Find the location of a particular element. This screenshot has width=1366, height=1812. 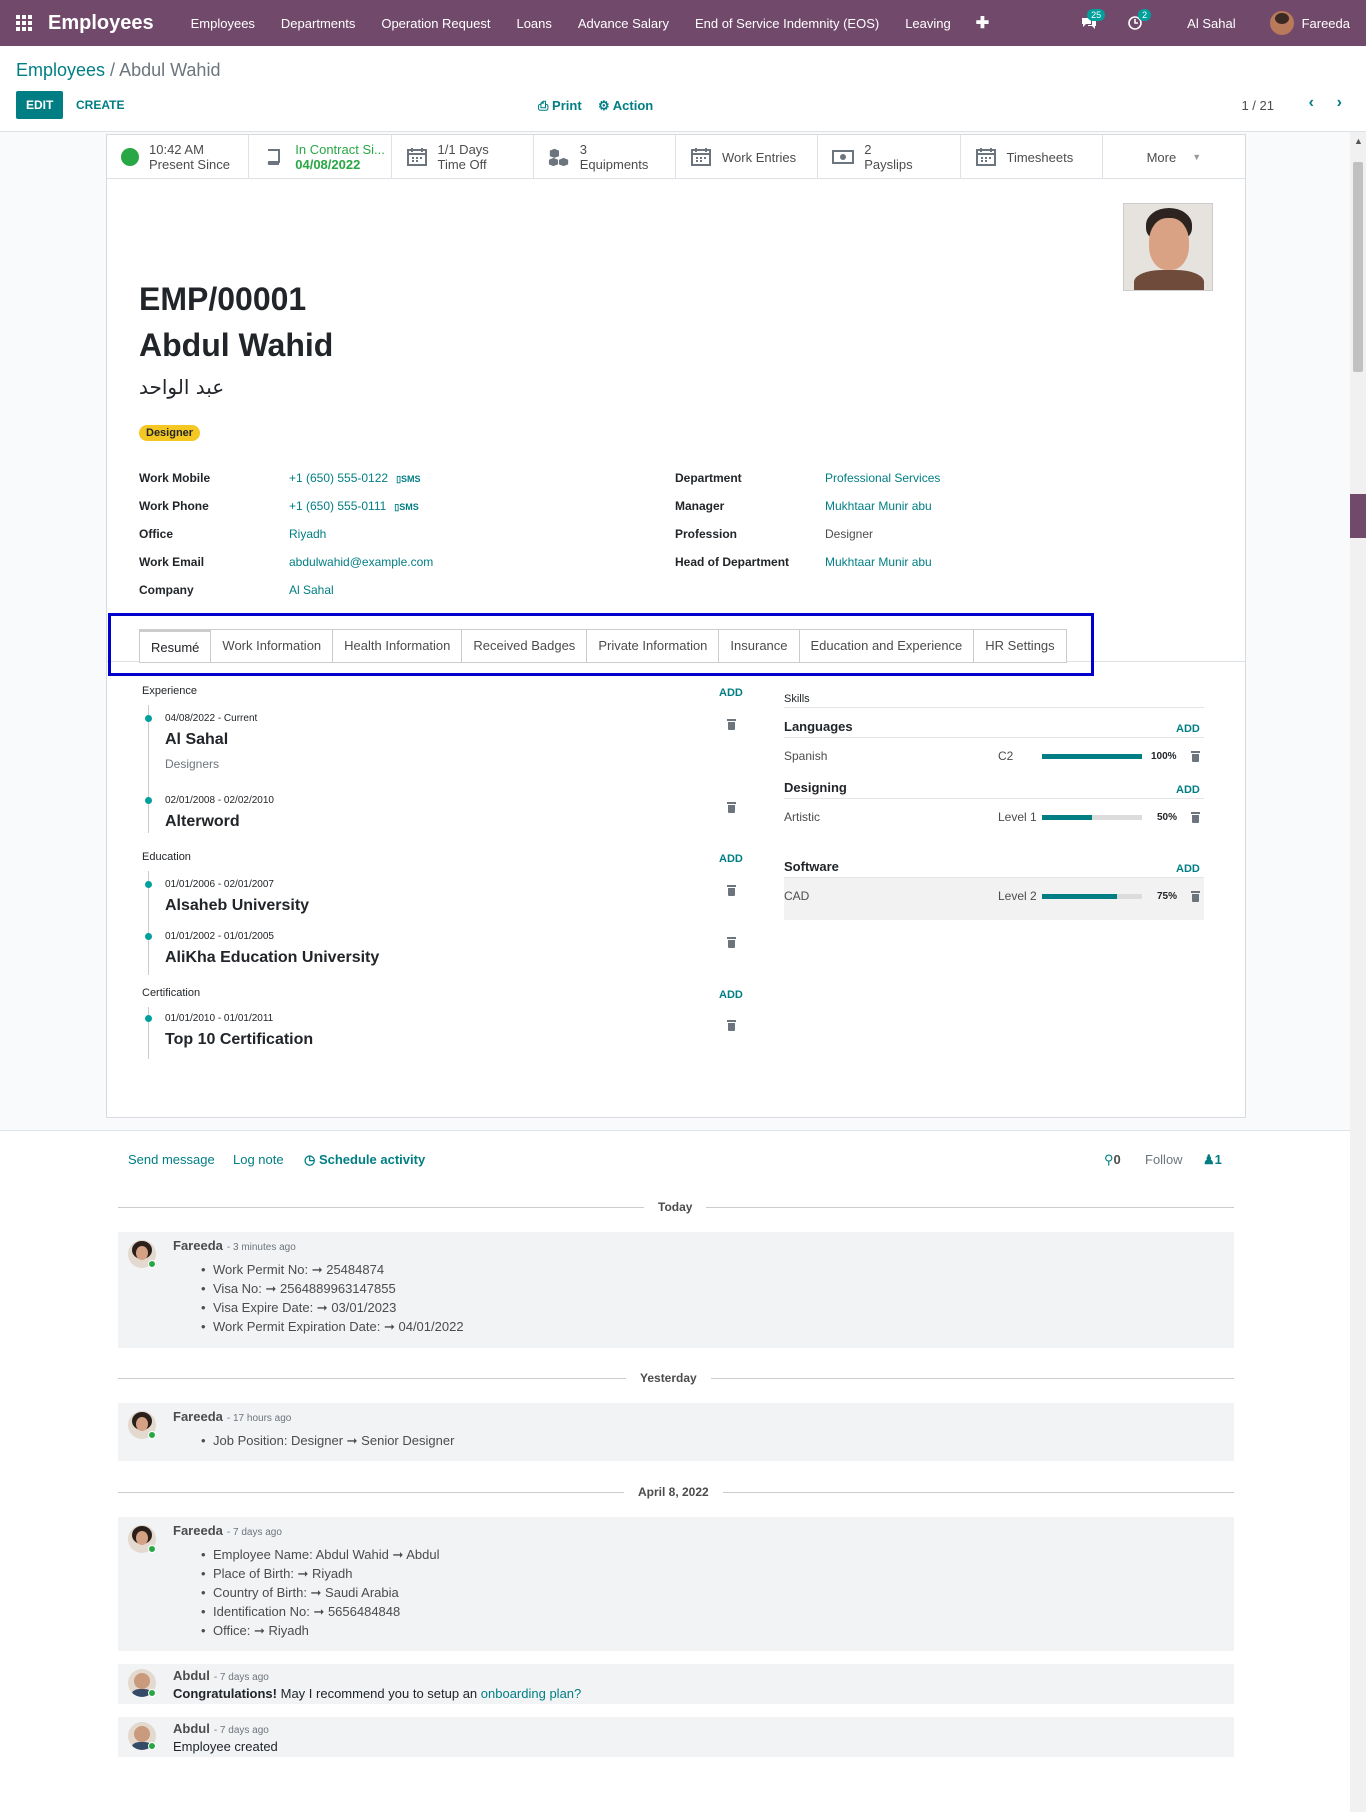

department-value: Professional Services is located at coordinates (882, 478).